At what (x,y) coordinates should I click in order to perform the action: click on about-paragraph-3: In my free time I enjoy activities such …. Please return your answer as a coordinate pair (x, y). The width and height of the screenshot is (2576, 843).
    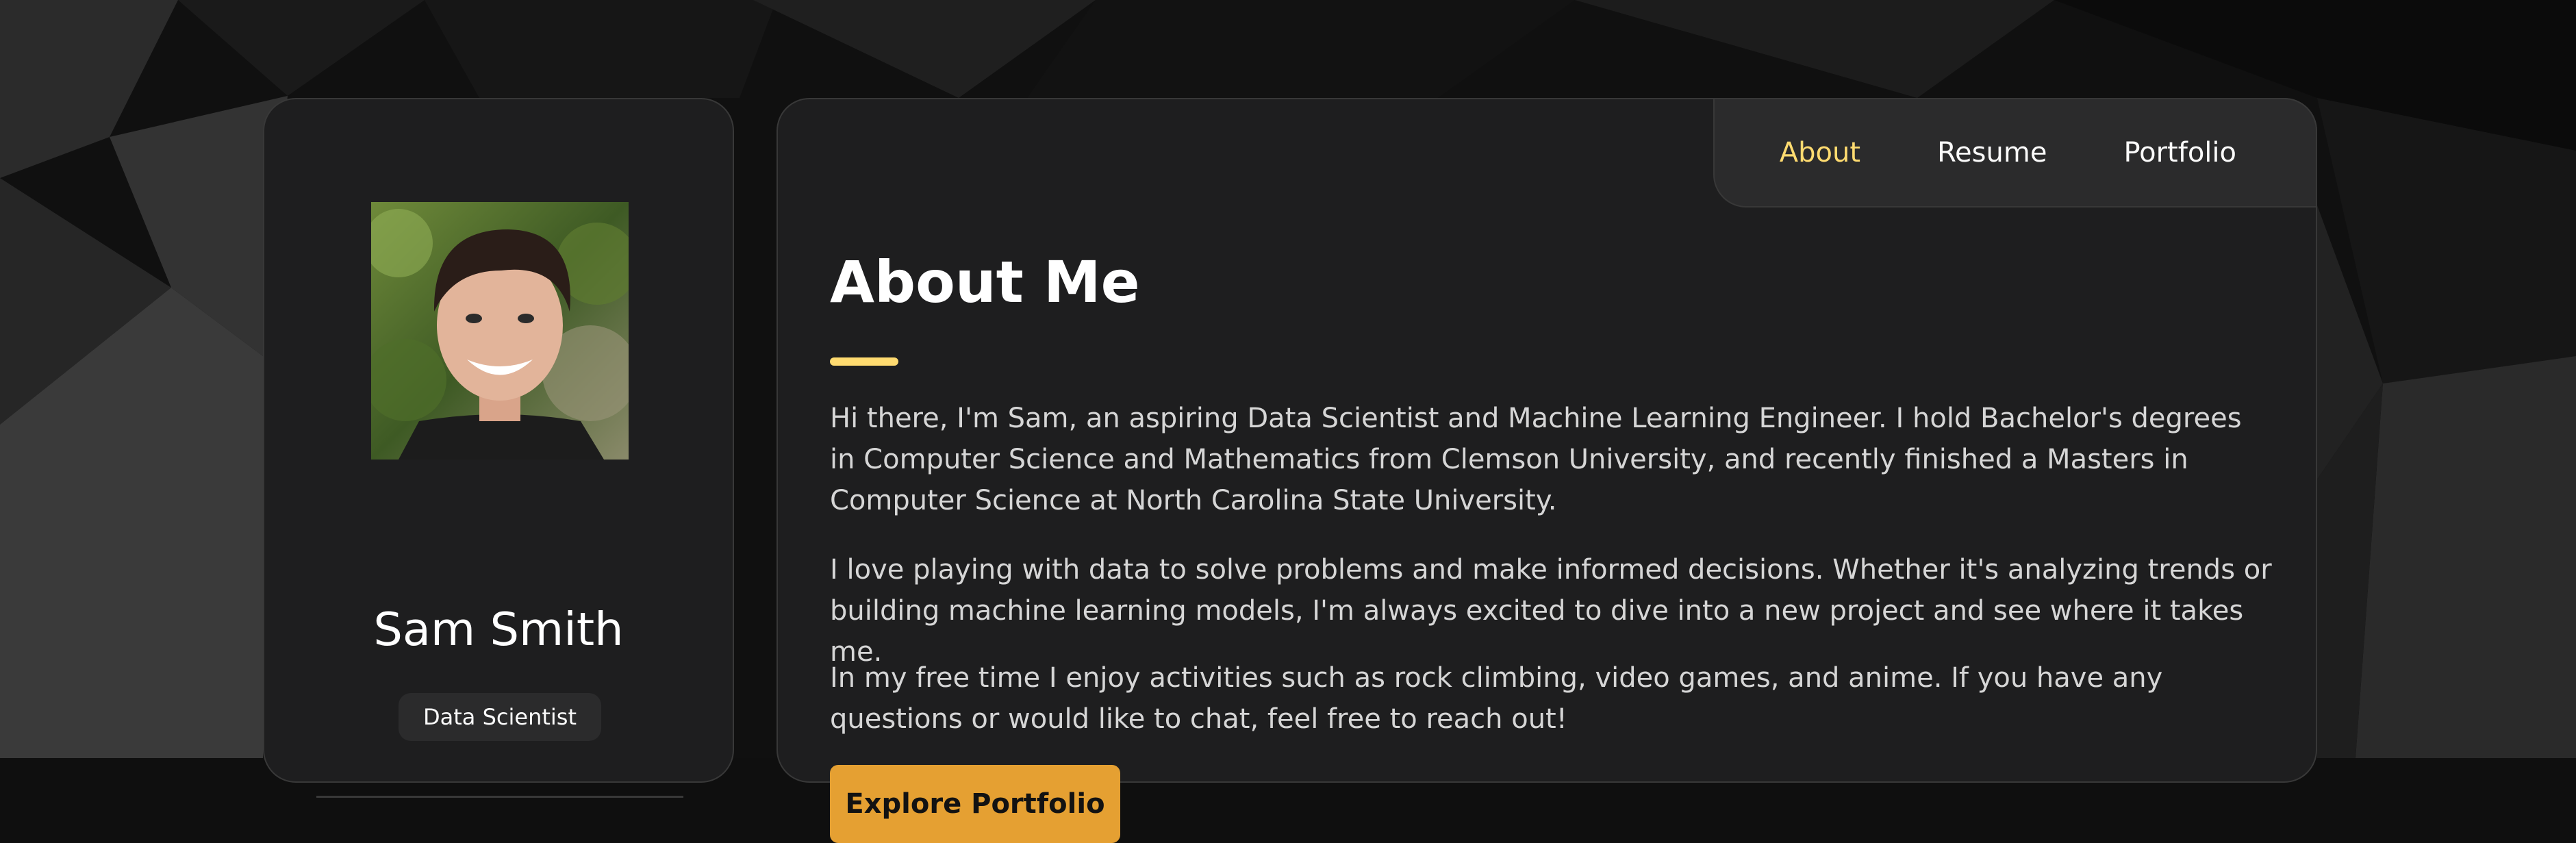
    Looking at the image, I should click on (1496, 698).